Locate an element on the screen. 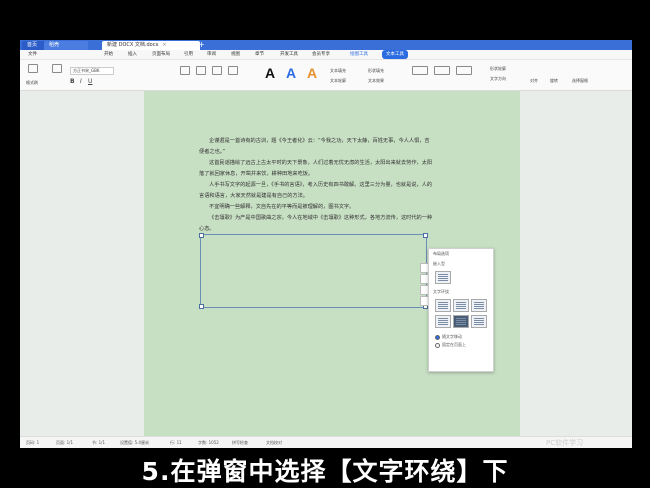  menu-review: 审阅 is located at coordinates (211, 54).